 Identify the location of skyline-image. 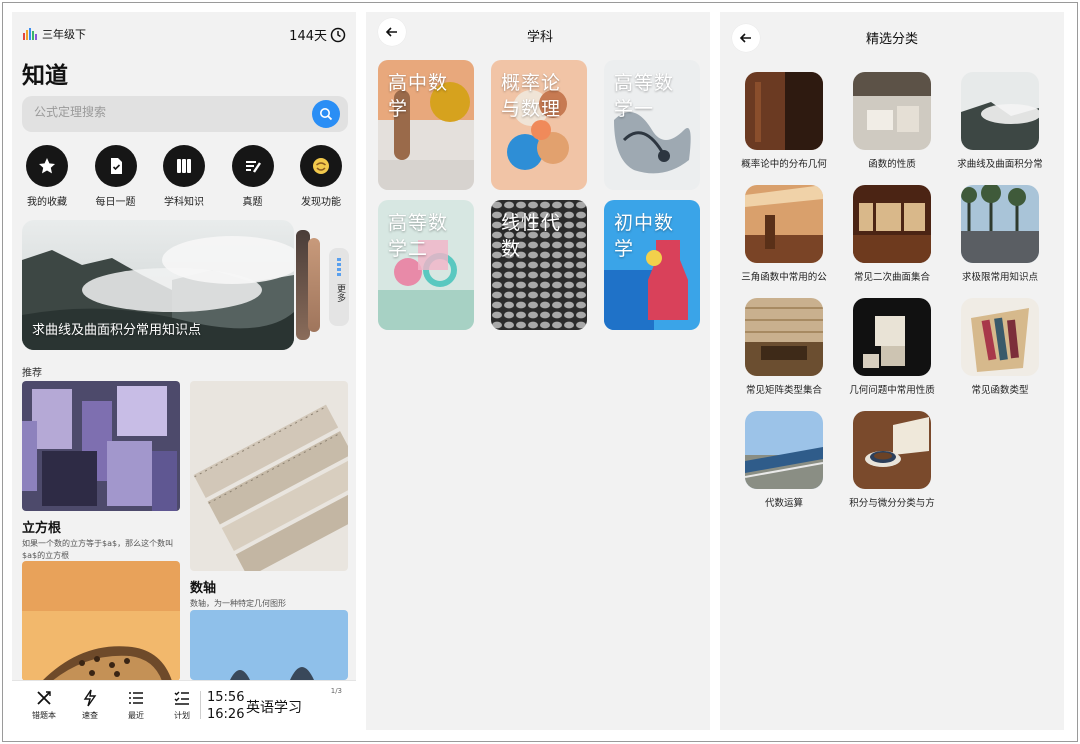
(269, 645).